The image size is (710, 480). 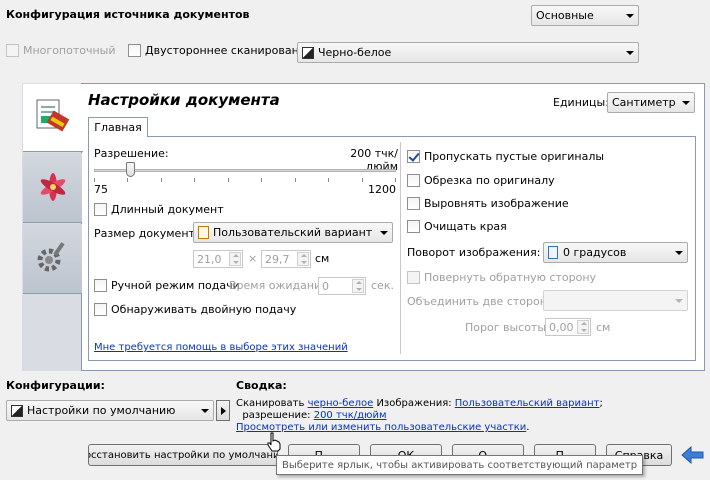 I want to click on summary-scan-link: черно-белое, so click(x=341, y=403).